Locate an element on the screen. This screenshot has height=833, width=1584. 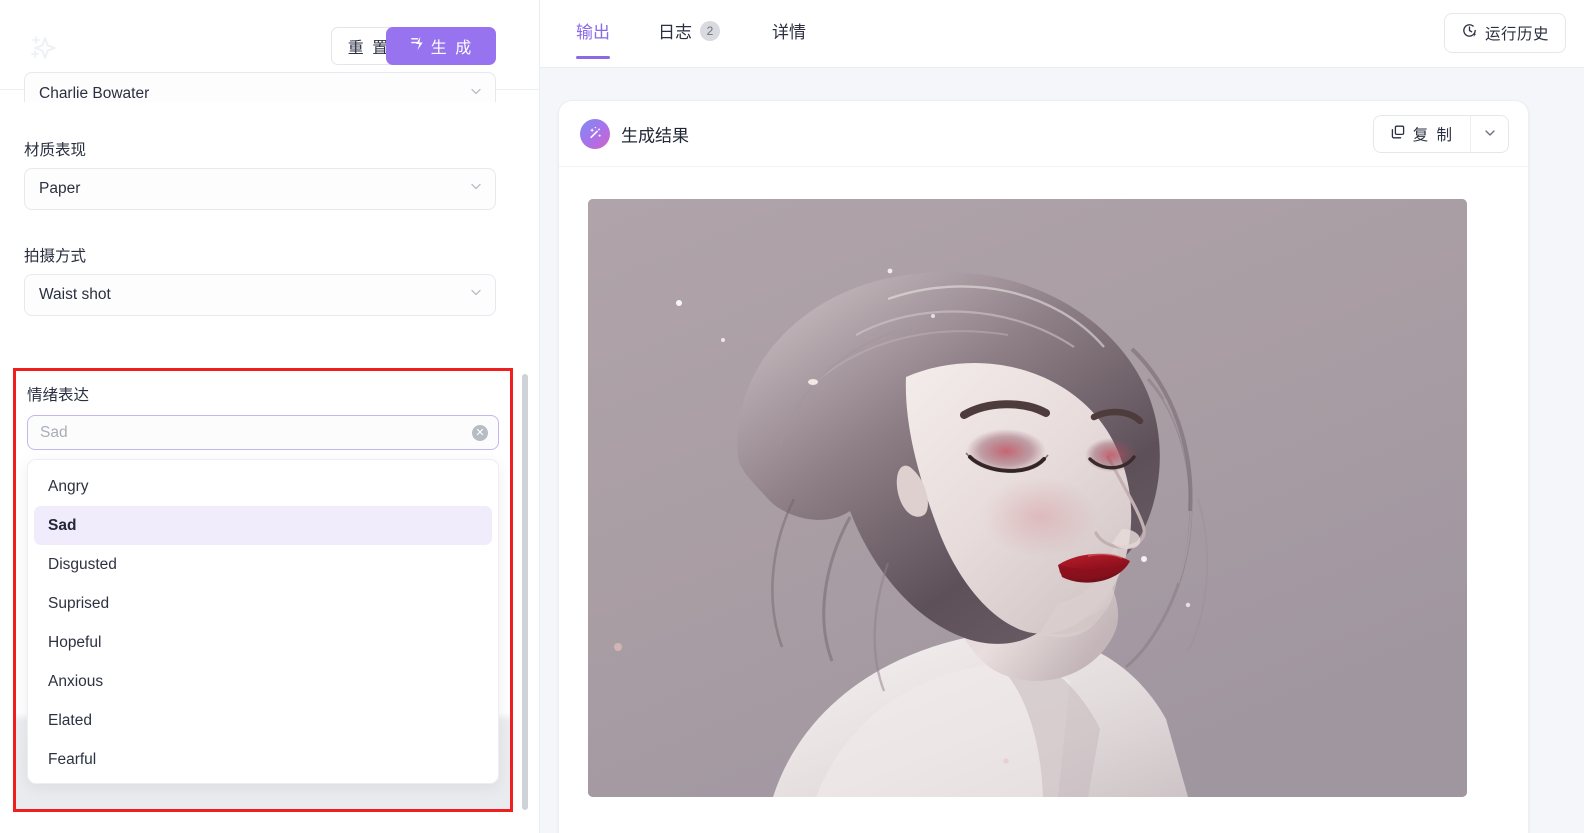
result-card-header: 生成结果 复 制 is located at coordinates (1043, 134).